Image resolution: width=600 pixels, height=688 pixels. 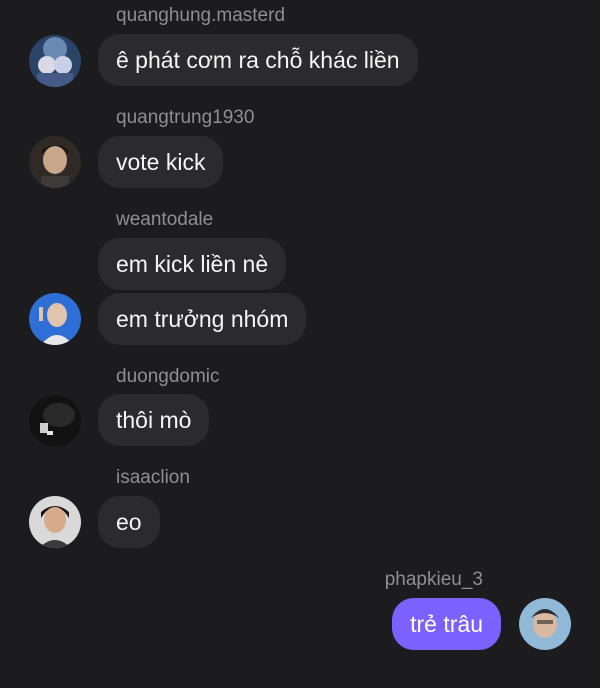 I want to click on message-bubble: ê phát cơm ra chỗ khác liền, so click(x=258, y=60).